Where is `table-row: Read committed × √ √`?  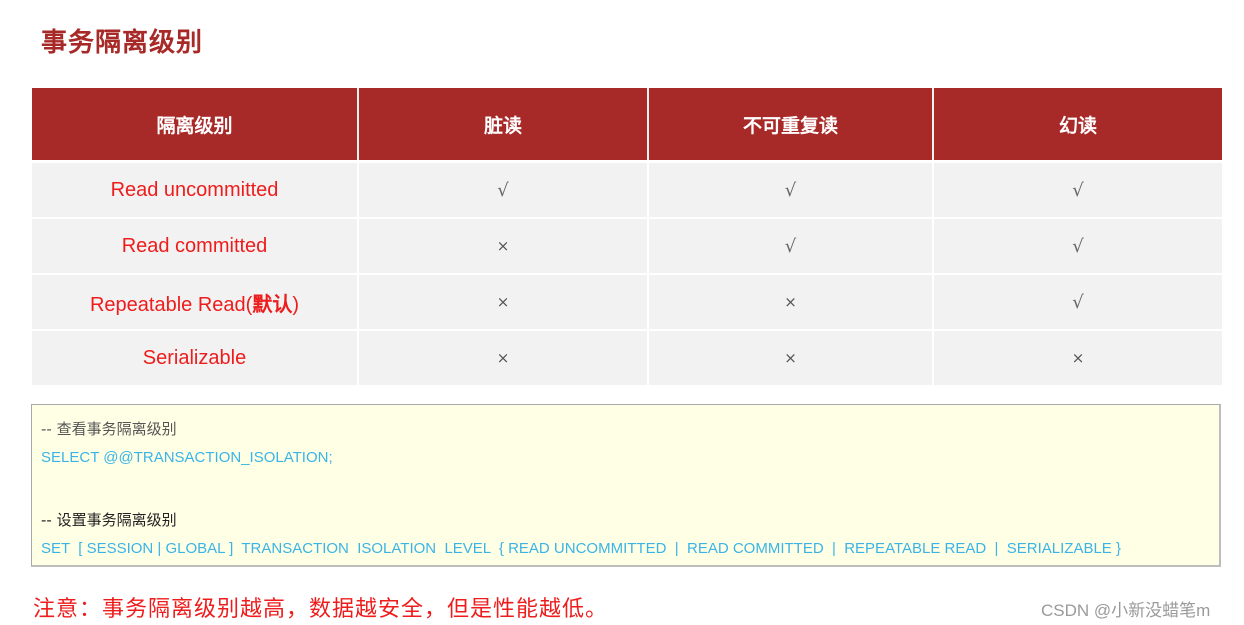 table-row: Read committed × √ √ is located at coordinates (627, 245).